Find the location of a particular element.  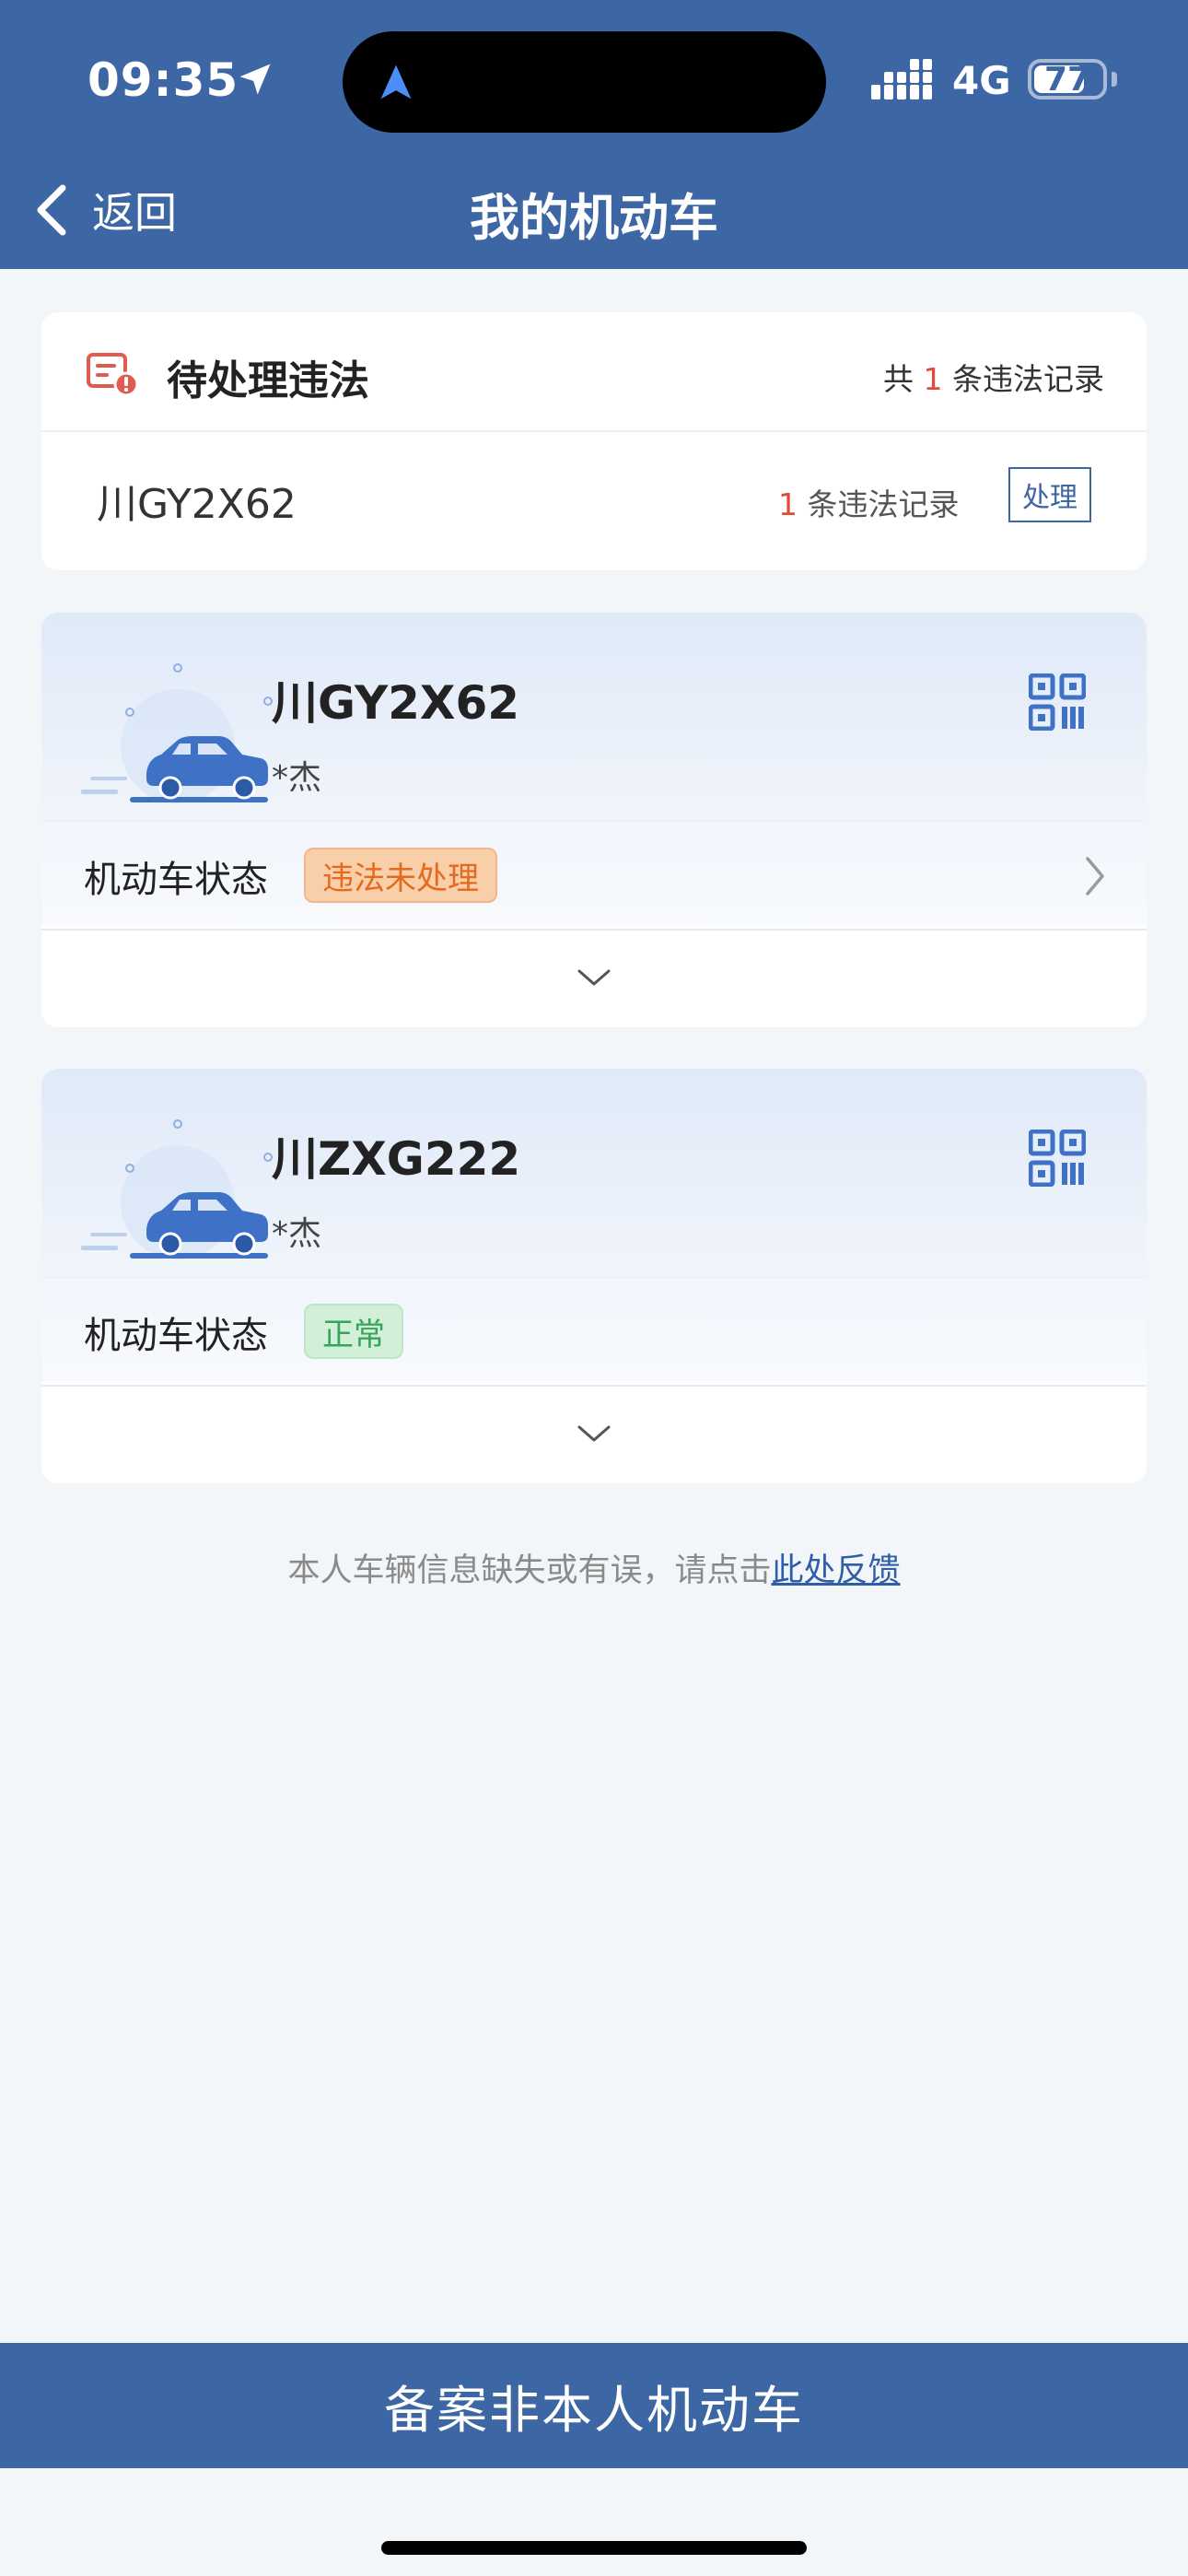

status-time: 09:35 is located at coordinates (163, 80).